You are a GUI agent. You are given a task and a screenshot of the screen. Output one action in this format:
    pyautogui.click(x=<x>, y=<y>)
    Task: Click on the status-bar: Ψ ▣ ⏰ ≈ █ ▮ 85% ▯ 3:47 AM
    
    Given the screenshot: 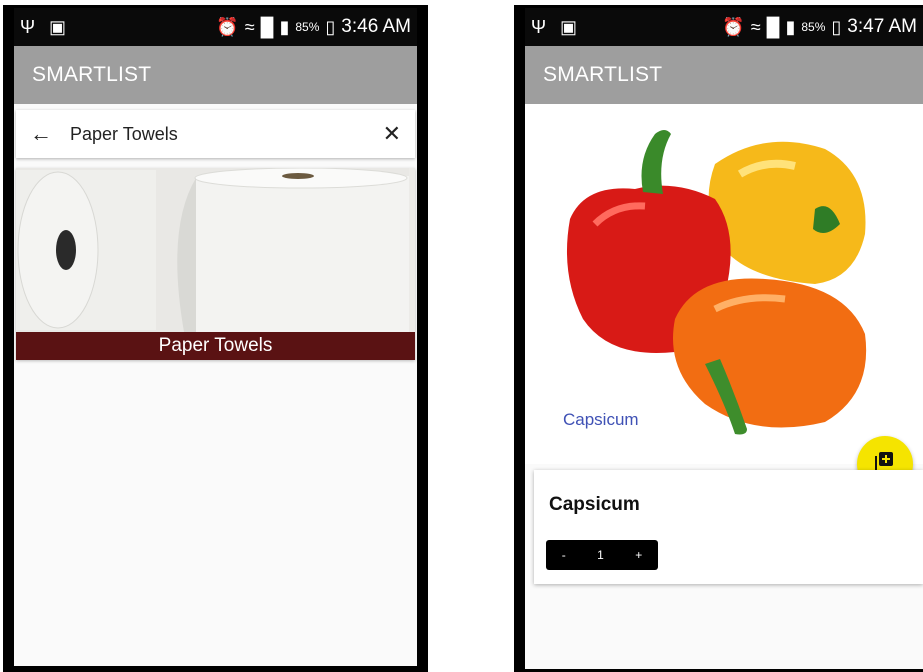 What is the action you would take?
    pyautogui.click(x=724, y=27)
    